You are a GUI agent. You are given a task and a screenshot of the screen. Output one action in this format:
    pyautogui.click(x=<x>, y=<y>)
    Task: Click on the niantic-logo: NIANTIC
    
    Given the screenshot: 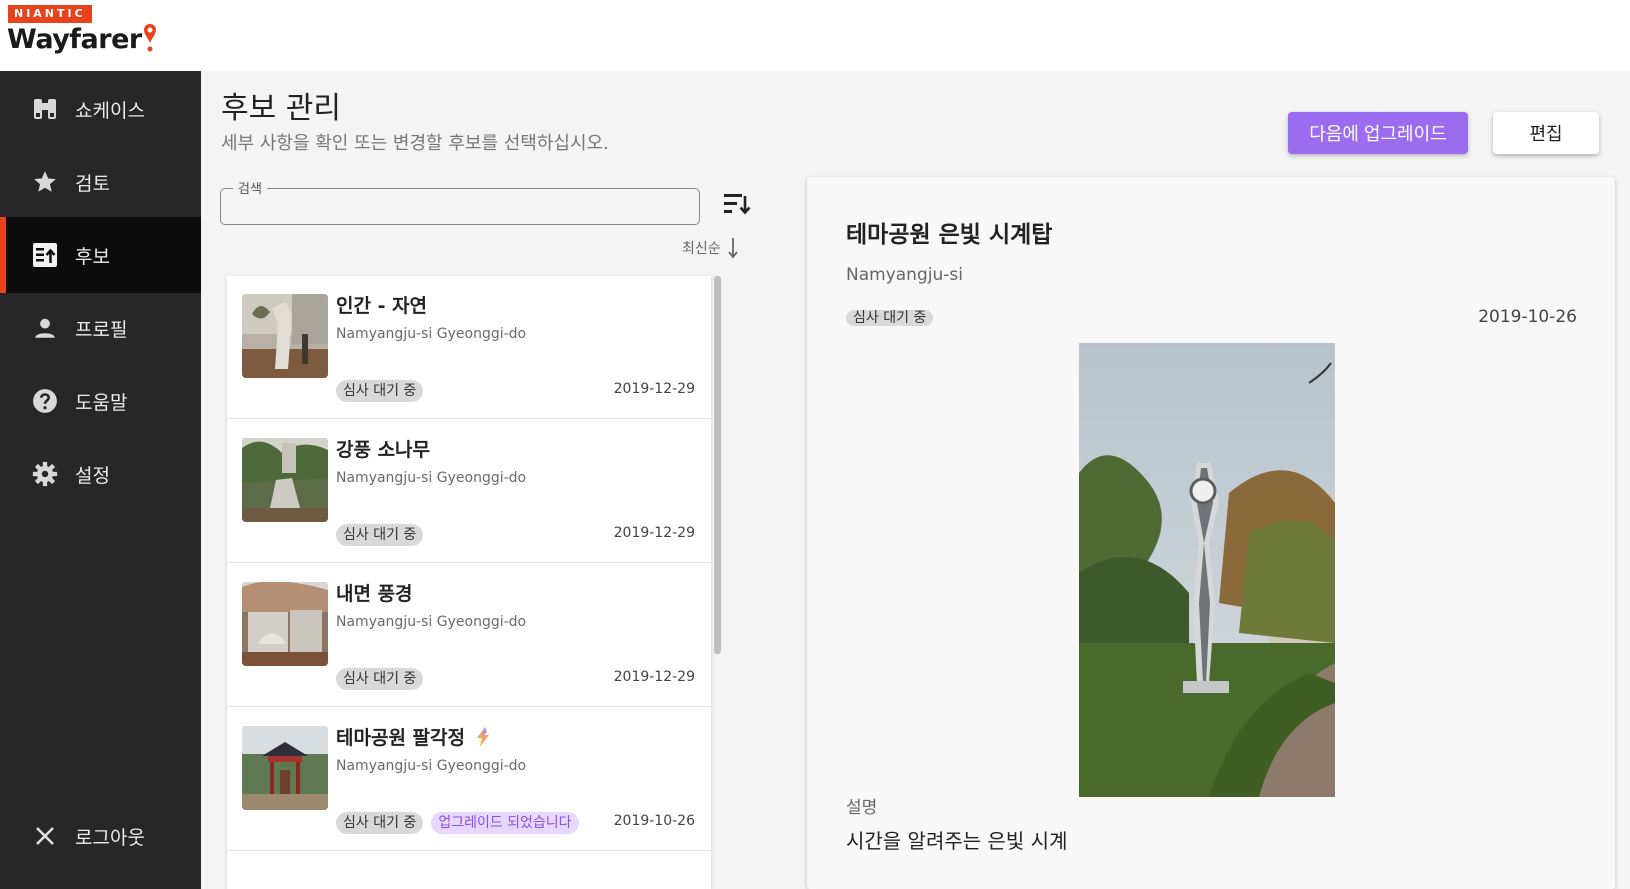 What is the action you would take?
    pyautogui.click(x=50, y=14)
    